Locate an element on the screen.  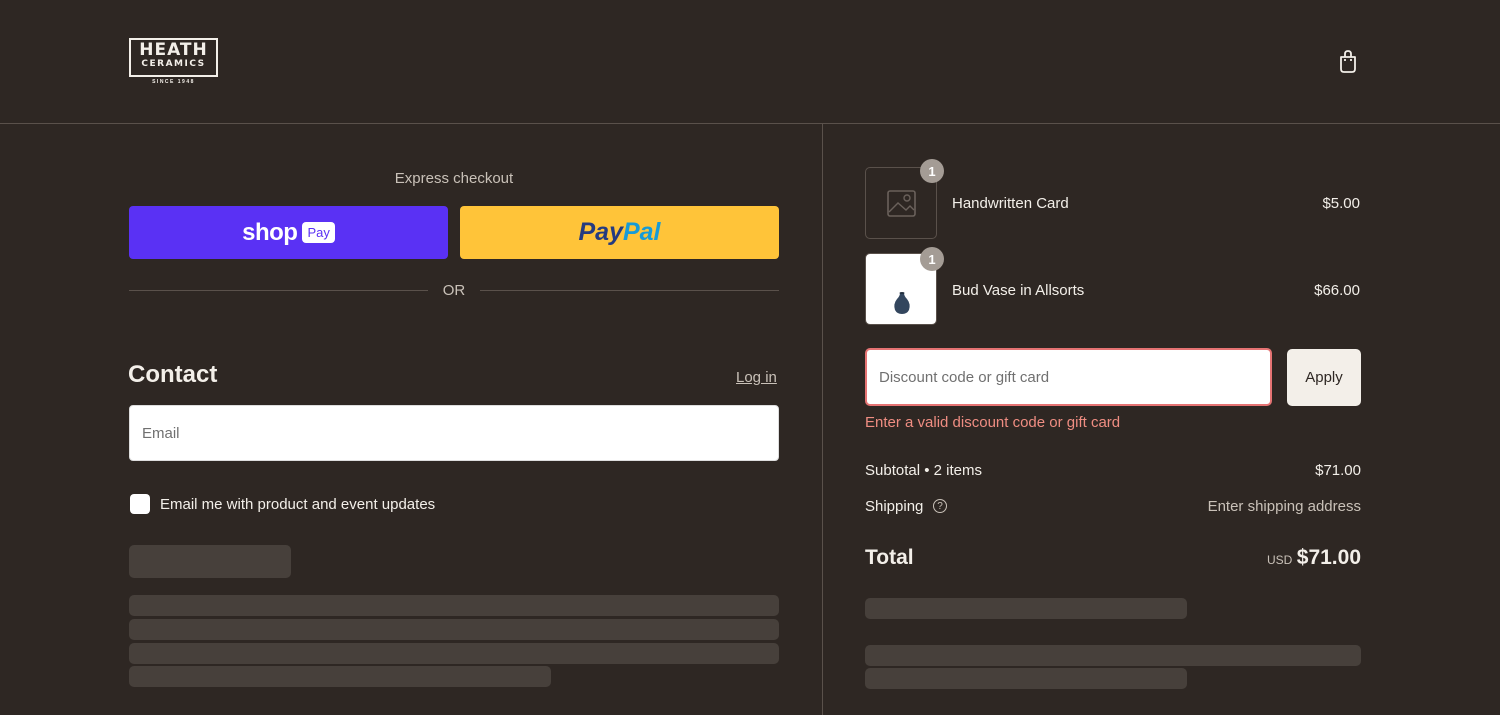
discount-error-message: Enter a valid discount code or gift card is located at coordinates (993, 422).